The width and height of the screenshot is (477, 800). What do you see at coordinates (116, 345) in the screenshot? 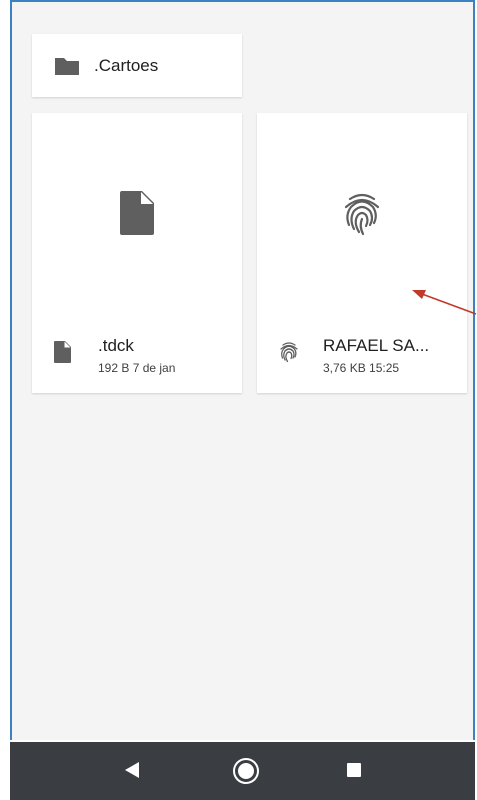
I see `file-name: .tdck` at bounding box center [116, 345].